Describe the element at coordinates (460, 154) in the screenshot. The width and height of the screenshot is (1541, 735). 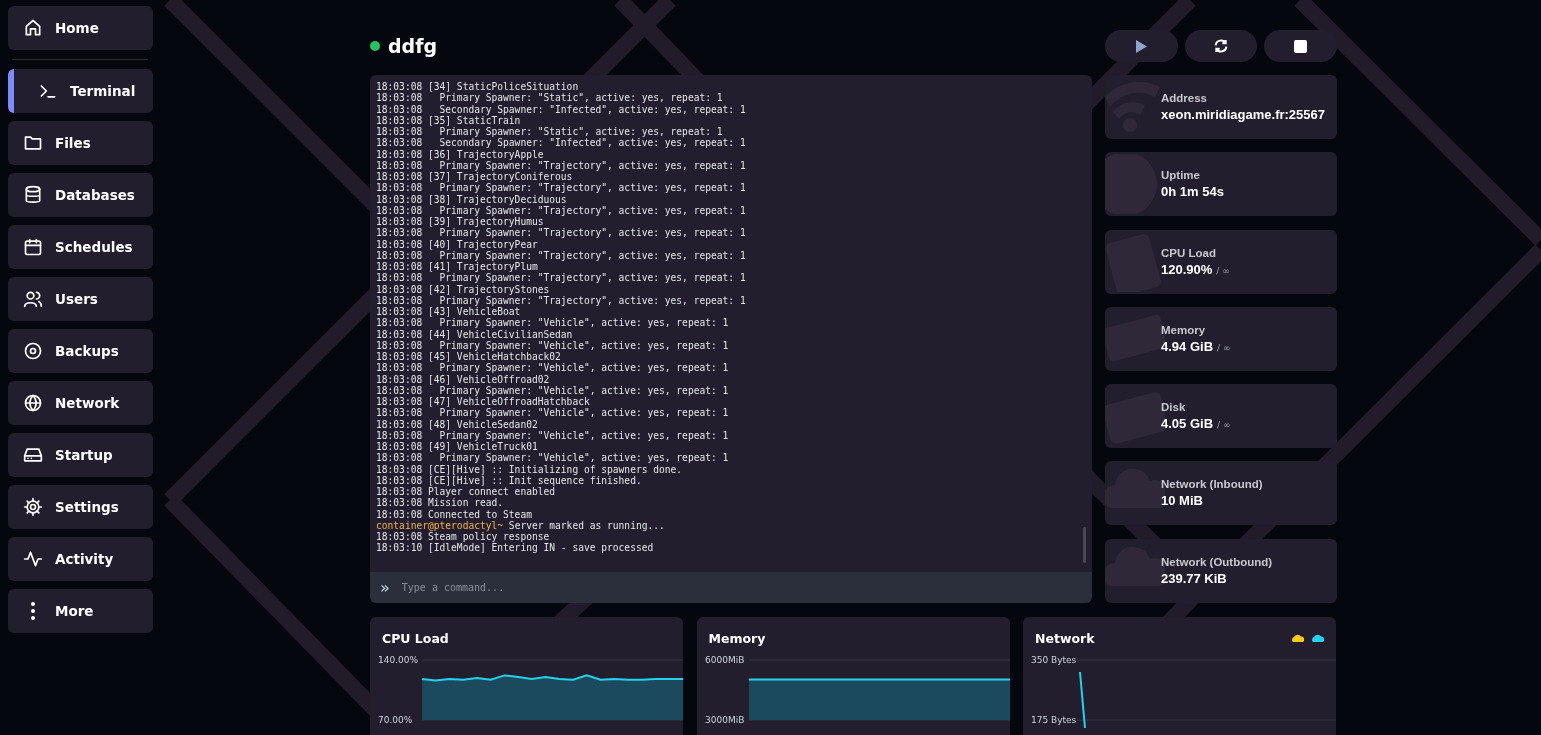
I see `console-line: 18:03:08 [36] TrajectoryApple` at that location.